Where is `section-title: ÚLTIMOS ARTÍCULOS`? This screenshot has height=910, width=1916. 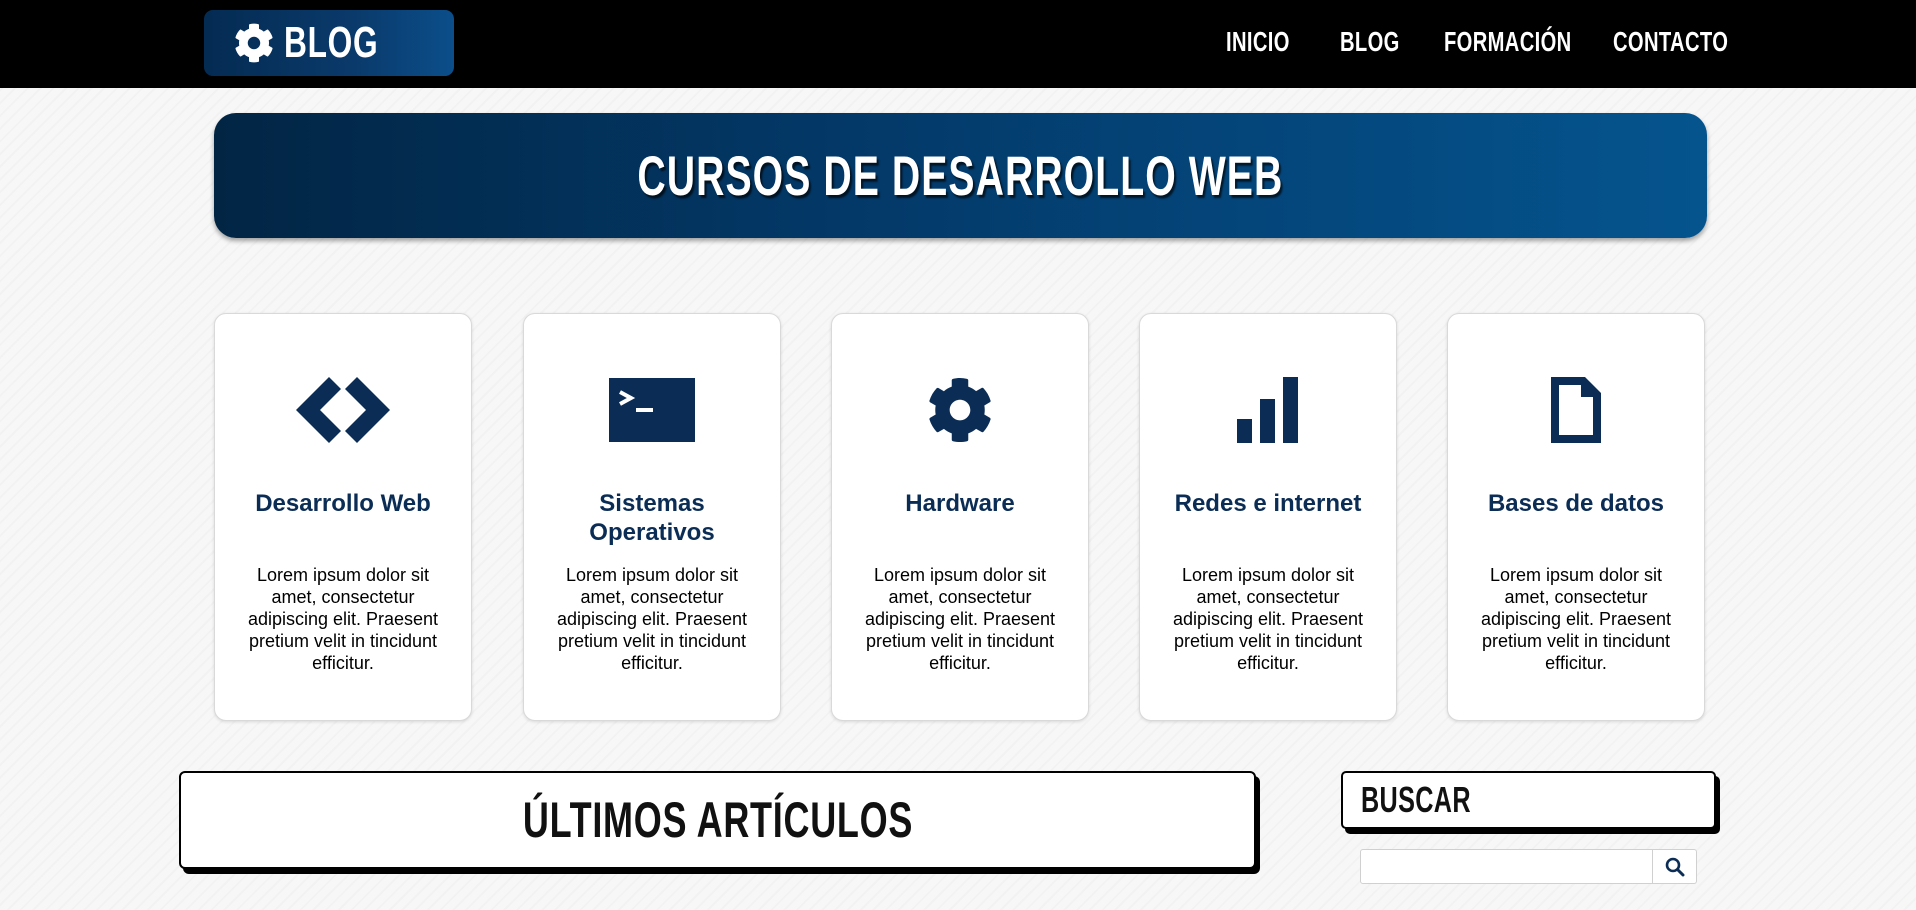
section-title: ÚLTIMOS ARTÍCULOS is located at coordinates (717, 820).